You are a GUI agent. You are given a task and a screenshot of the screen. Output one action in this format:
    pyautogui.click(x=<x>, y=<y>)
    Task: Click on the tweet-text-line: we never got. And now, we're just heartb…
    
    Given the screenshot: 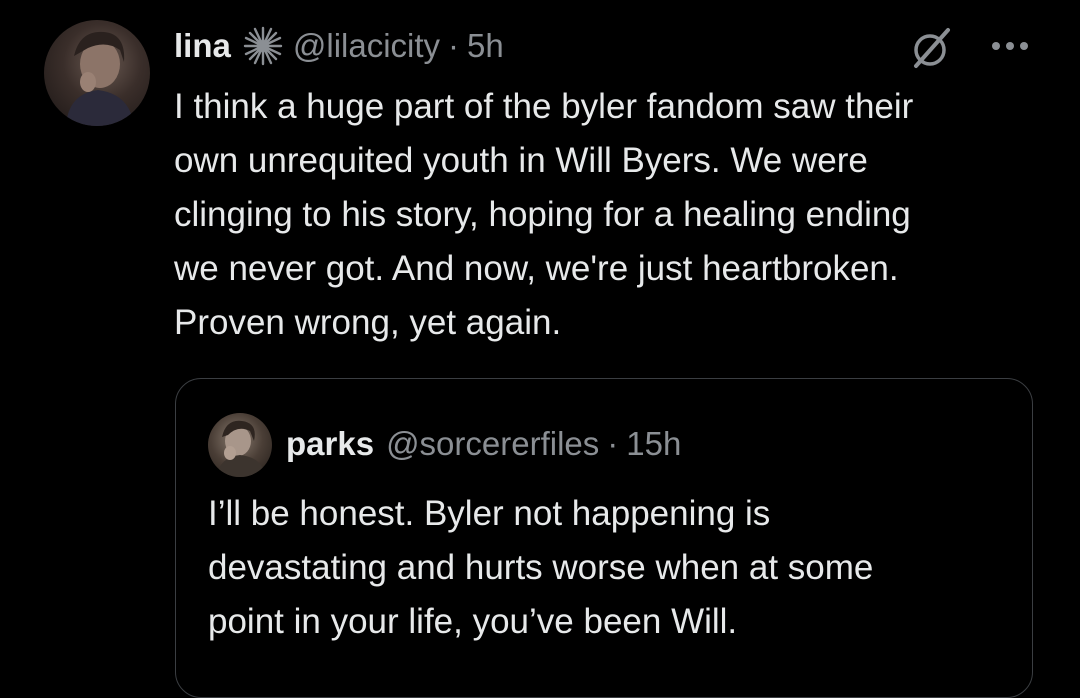 What is the action you would take?
    pyautogui.click(x=536, y=268)
    